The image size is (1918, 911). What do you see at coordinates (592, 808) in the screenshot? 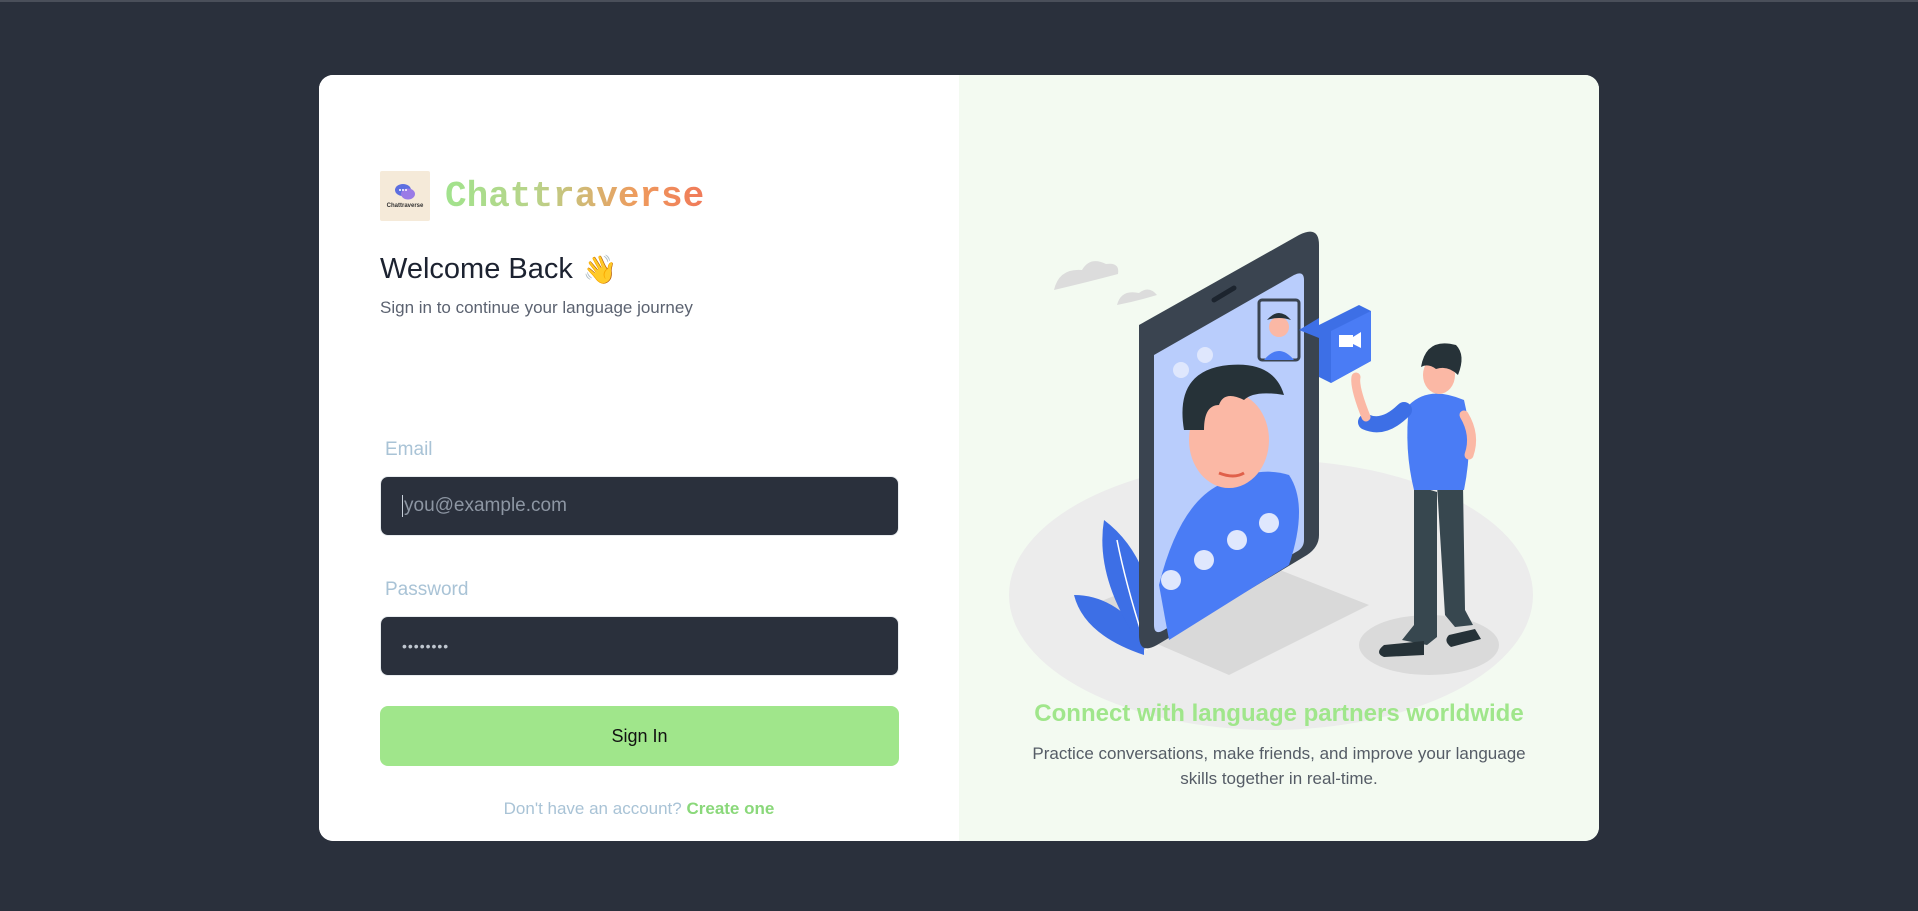
I see `signup-text: Don't have an account?` at bounding box center [592, 808].